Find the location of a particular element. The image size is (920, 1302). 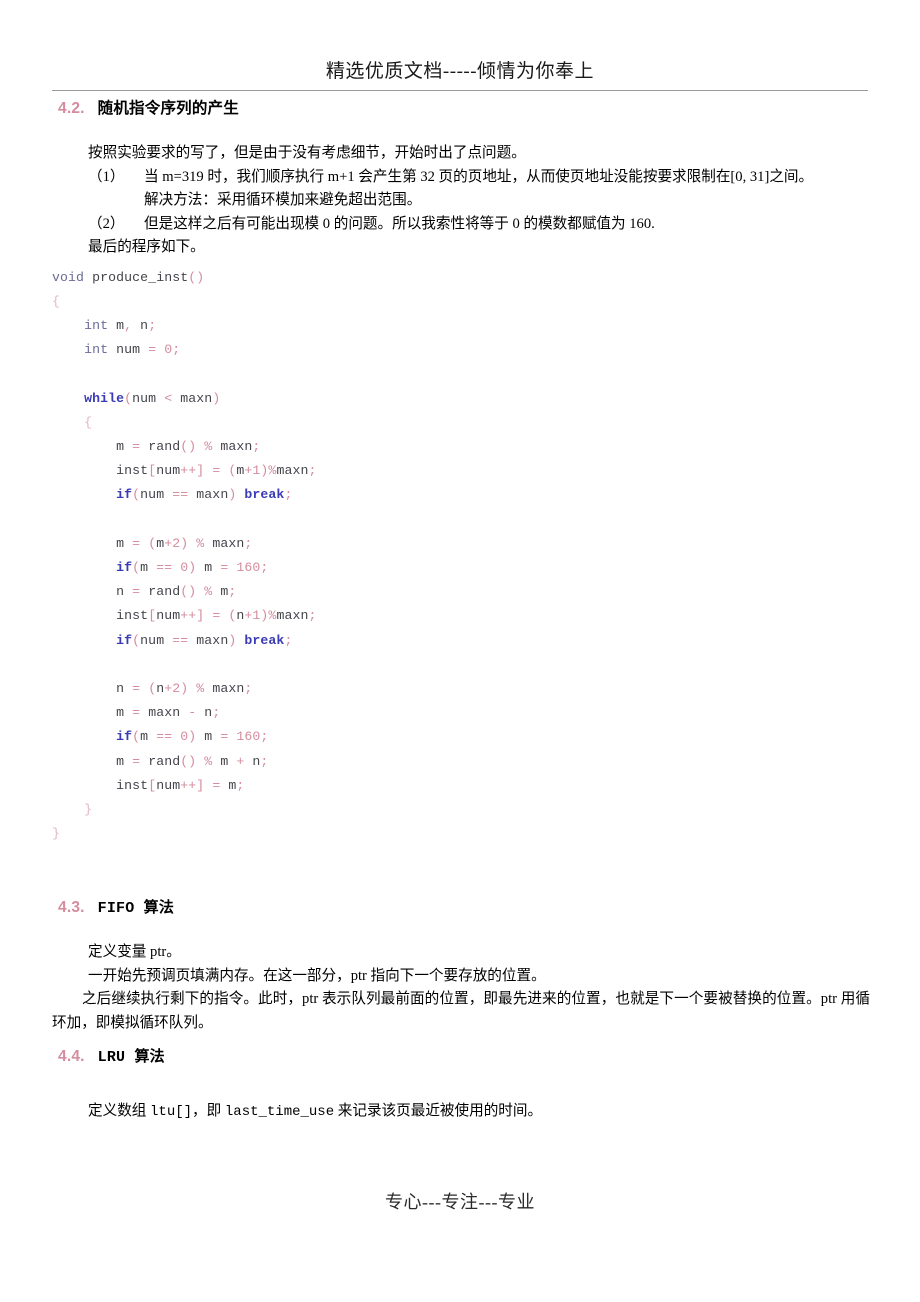

running-header: 精选优质文档-----倾情为你奉上 is located at coordinates (460, 69).